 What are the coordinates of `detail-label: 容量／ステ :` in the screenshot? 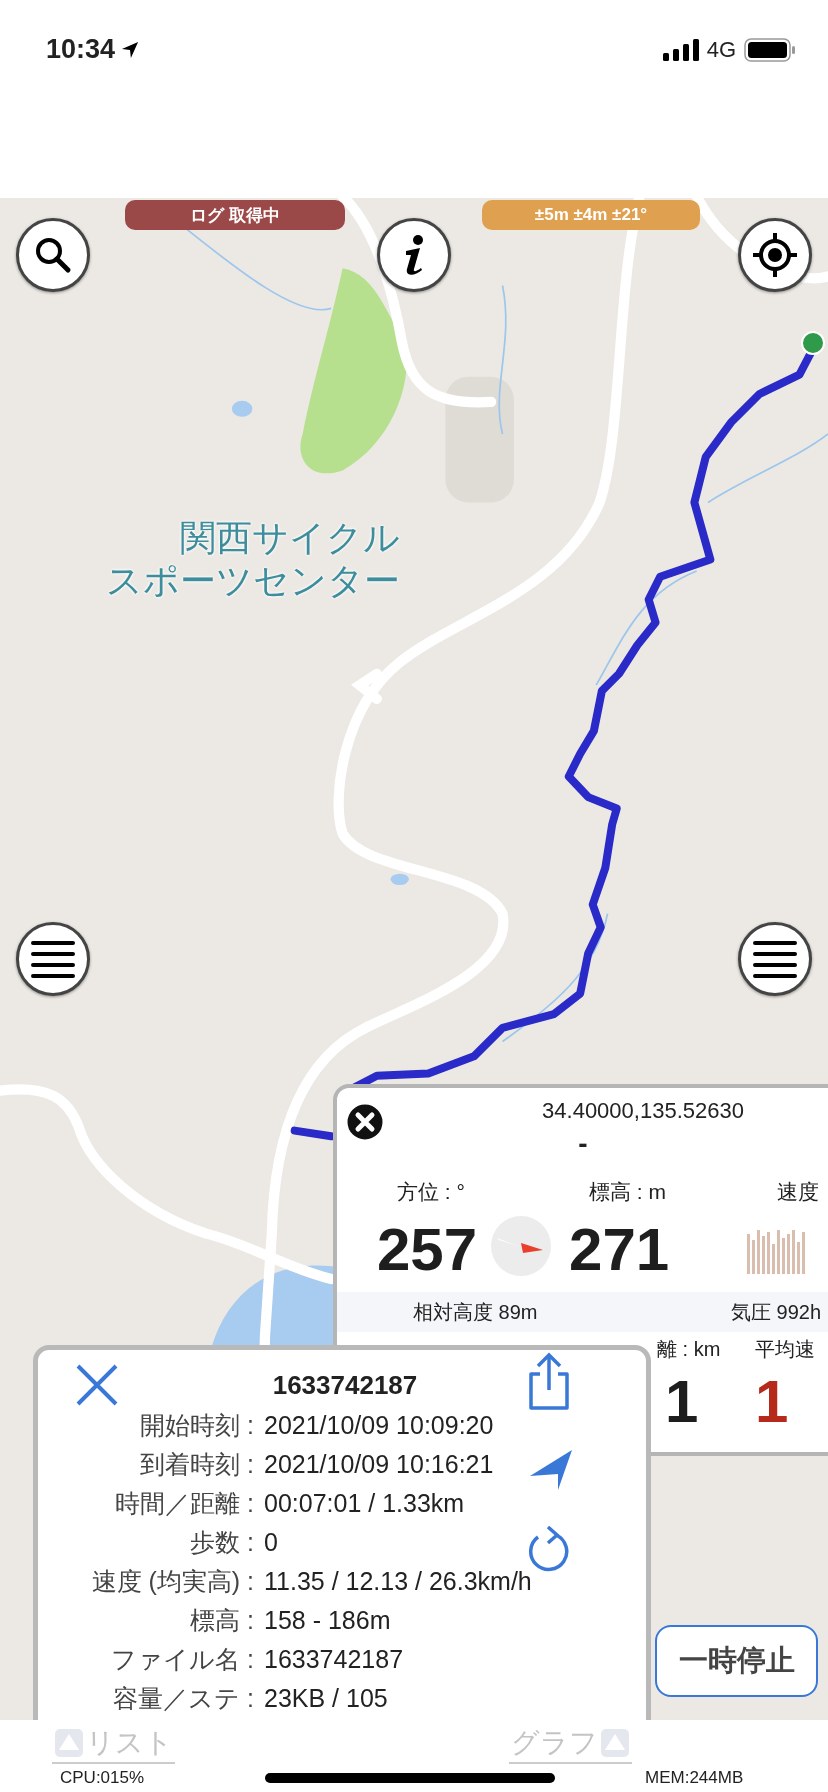 It's located at (183, 1698).